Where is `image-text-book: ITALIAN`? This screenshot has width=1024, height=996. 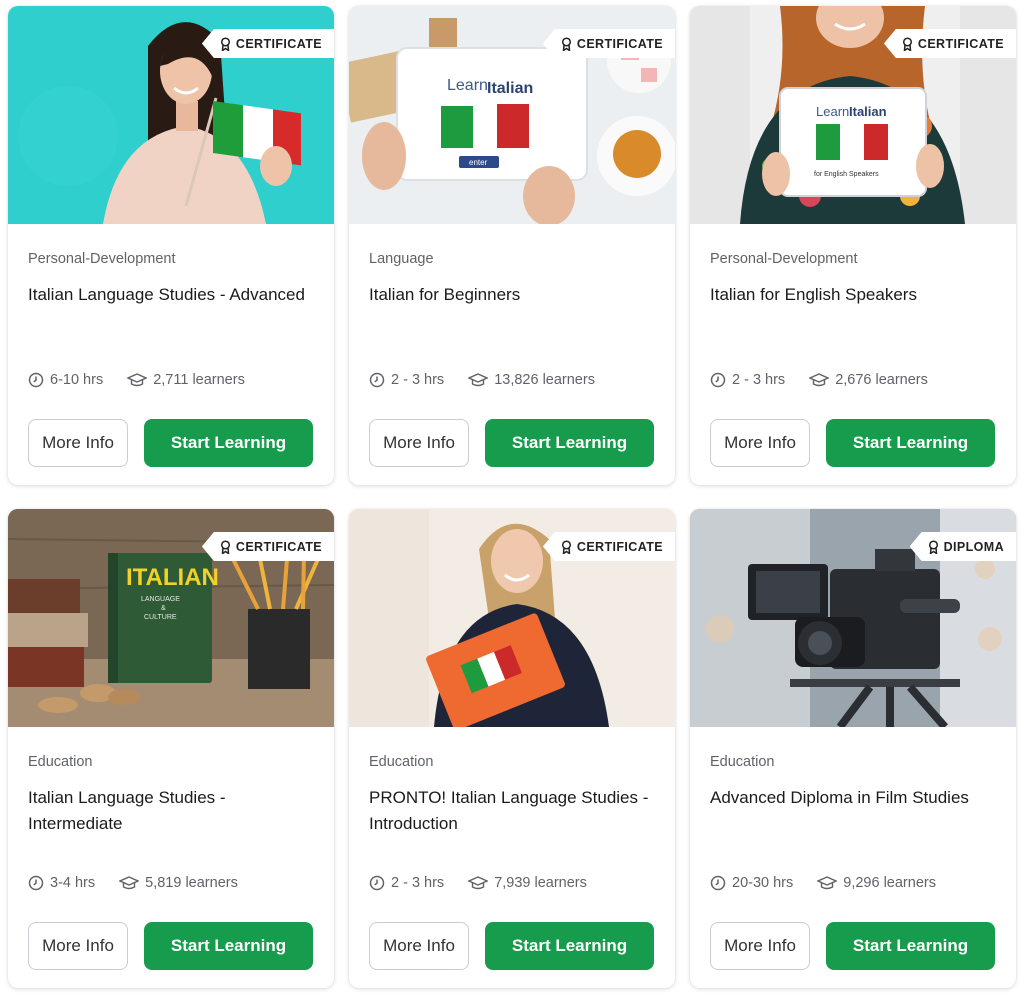 image-text-book: ITALIAN is located at coordinates (172, 577).